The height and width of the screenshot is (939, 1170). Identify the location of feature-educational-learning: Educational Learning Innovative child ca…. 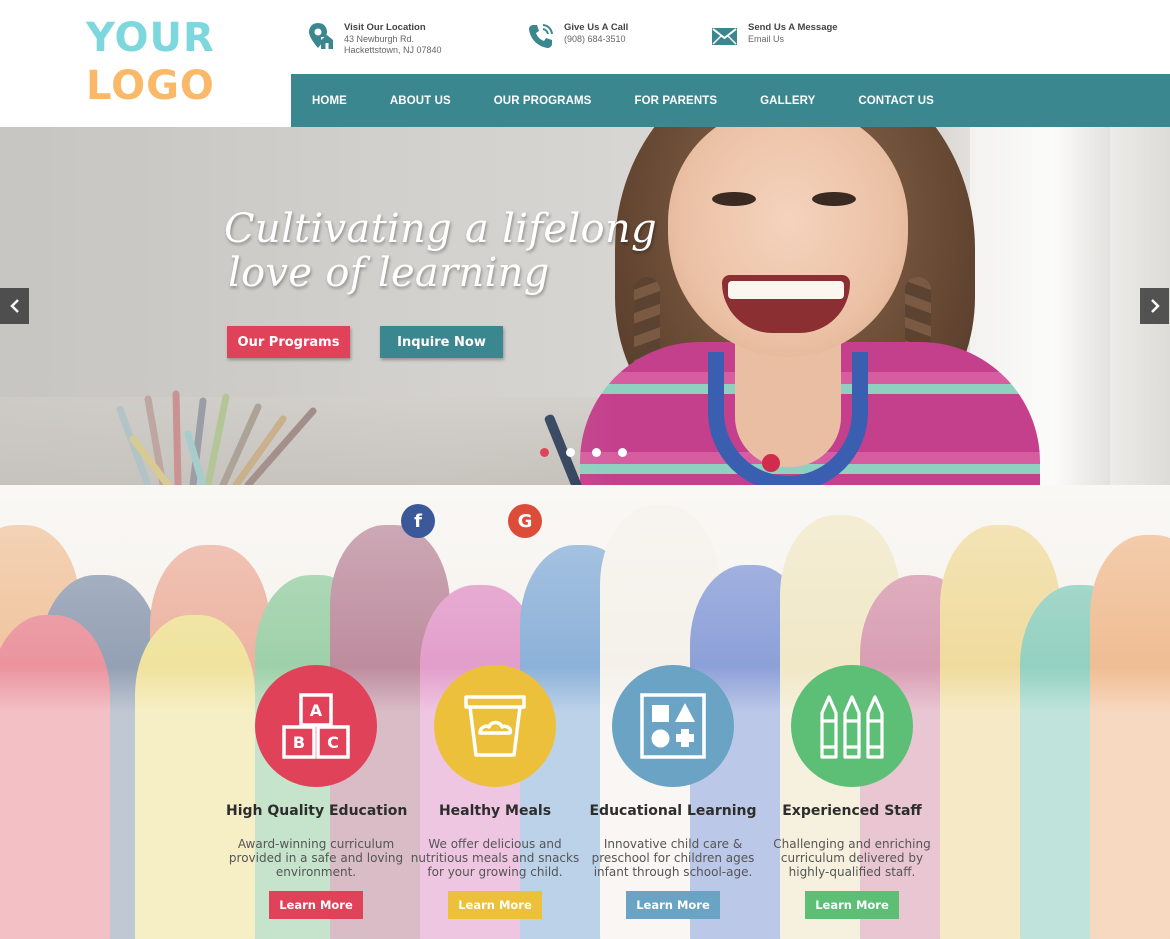
(673, 792).